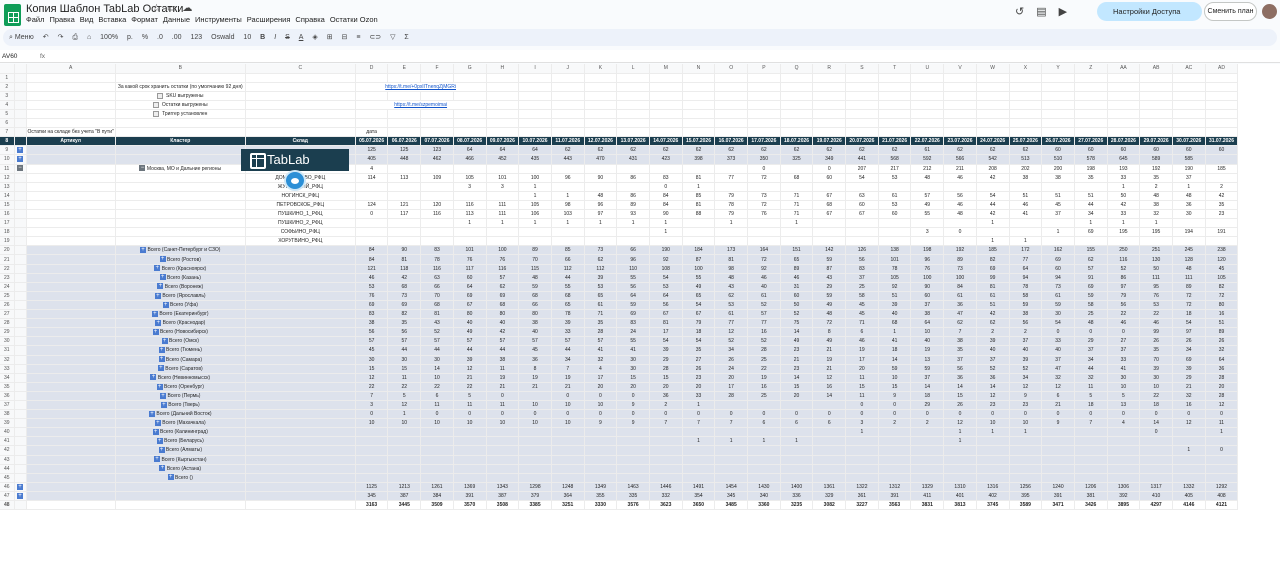 The image size is (1280, 566). Describe the element at coordinates (180, 169) in the screenshot. I see `cluster-cell: − Москва, МО и Дальние регионы` at that location.